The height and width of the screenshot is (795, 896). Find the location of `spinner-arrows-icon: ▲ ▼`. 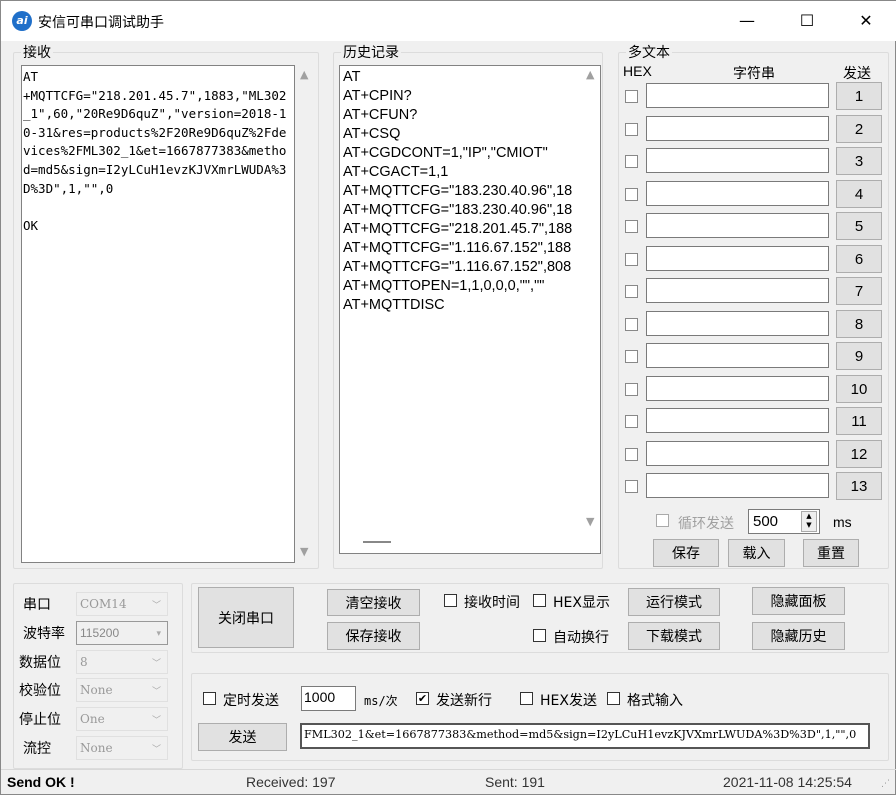

spinner-arrows-icon: ▲ ▼ is located at coordinates (809, 521).